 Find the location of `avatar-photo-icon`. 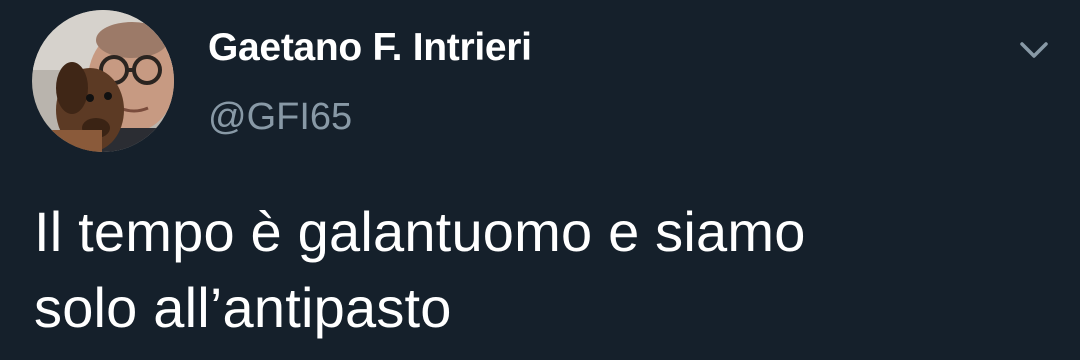

avatar-photo-icon is located at coordinates (103, 81).